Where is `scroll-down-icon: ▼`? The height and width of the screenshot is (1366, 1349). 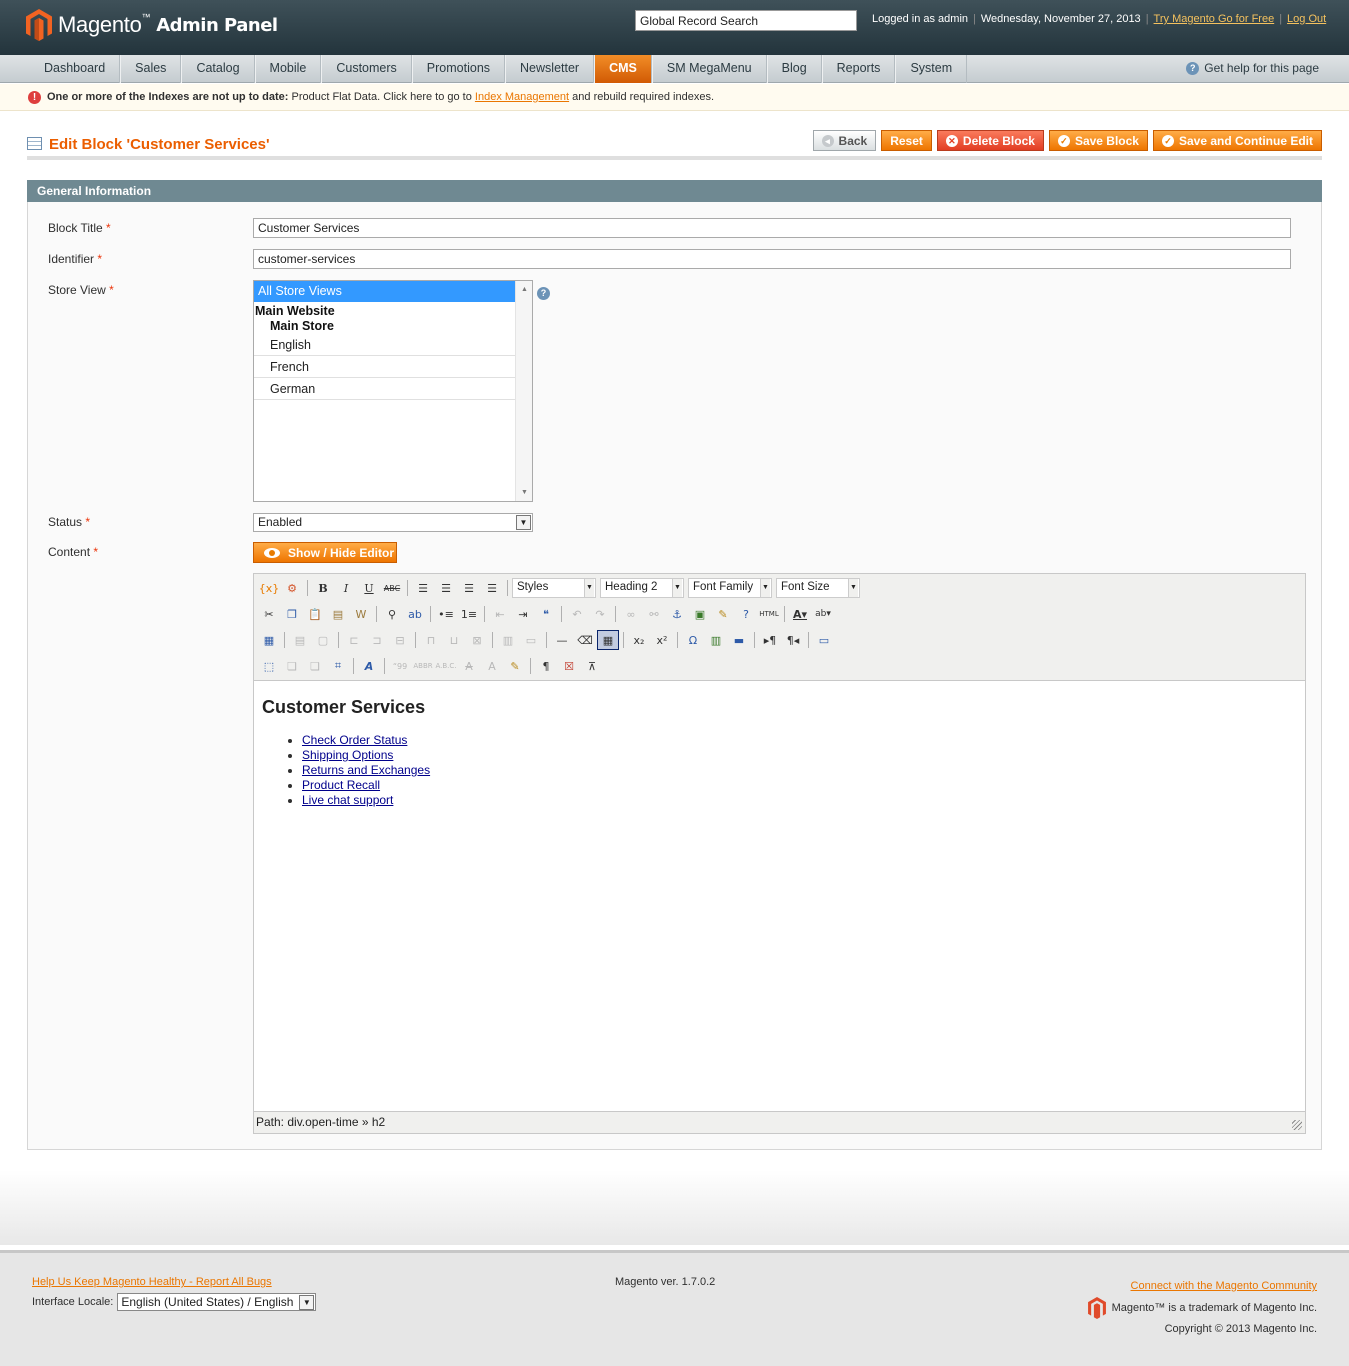 scroll-down-icon: ▼ is located at coordinates (524, 492).